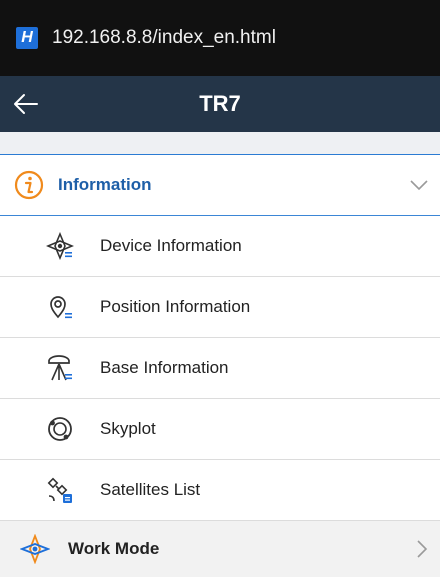  I want to click on menu-item-label: Satellites List, so click(150, 489).